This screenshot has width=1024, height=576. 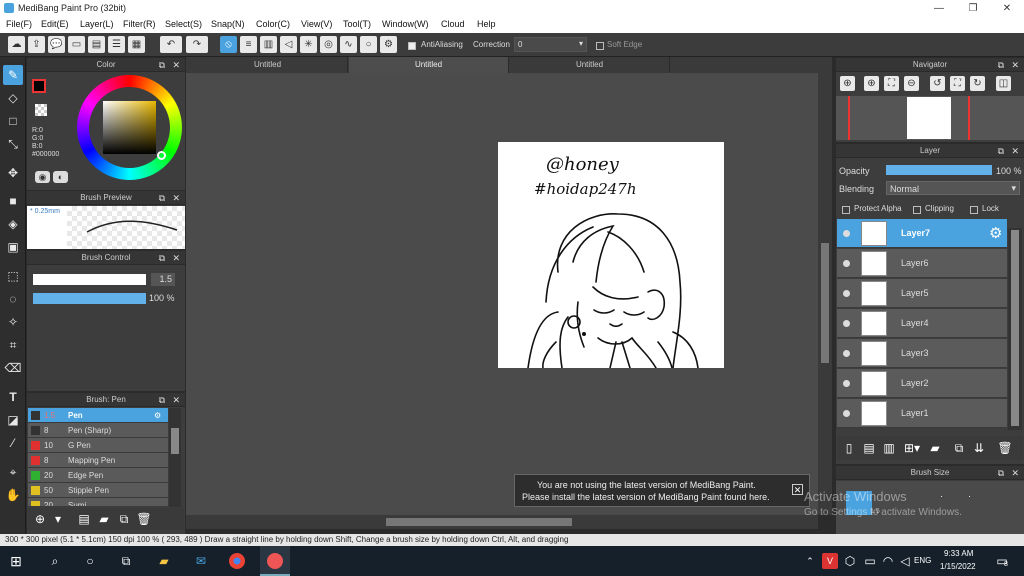 What do you see at coordinates (413, 45) in the screenshot?
I see `antialiasing-checkbox` at bounding box center [413, 45].